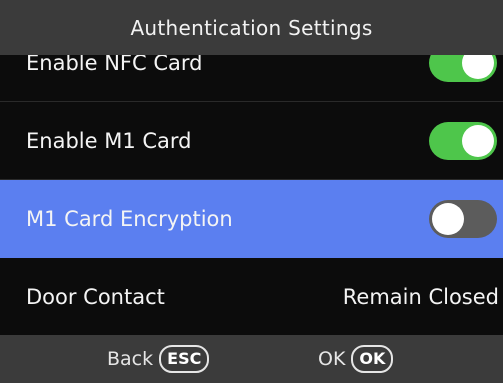 The height and width of the screenshot is (383, 503). Describe the element at coordinates (332, 359) in the screenshot. I see `ok-label: OK` at that location.